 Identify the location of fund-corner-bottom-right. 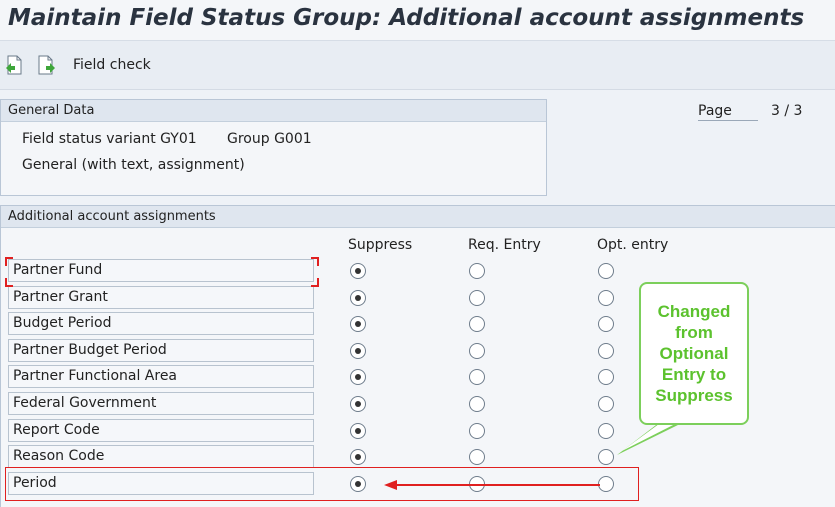
(315, 282).